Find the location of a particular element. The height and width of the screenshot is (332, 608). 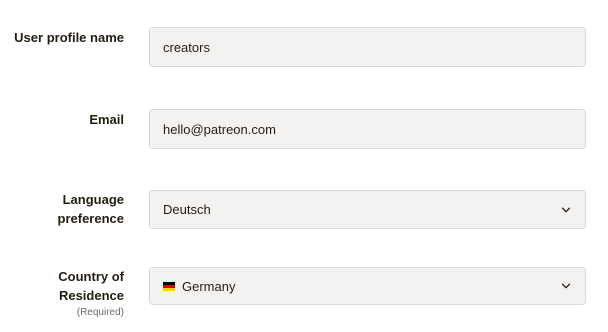

country-label-col: Country of Residence (Required) is located at coordinates (62, 293).